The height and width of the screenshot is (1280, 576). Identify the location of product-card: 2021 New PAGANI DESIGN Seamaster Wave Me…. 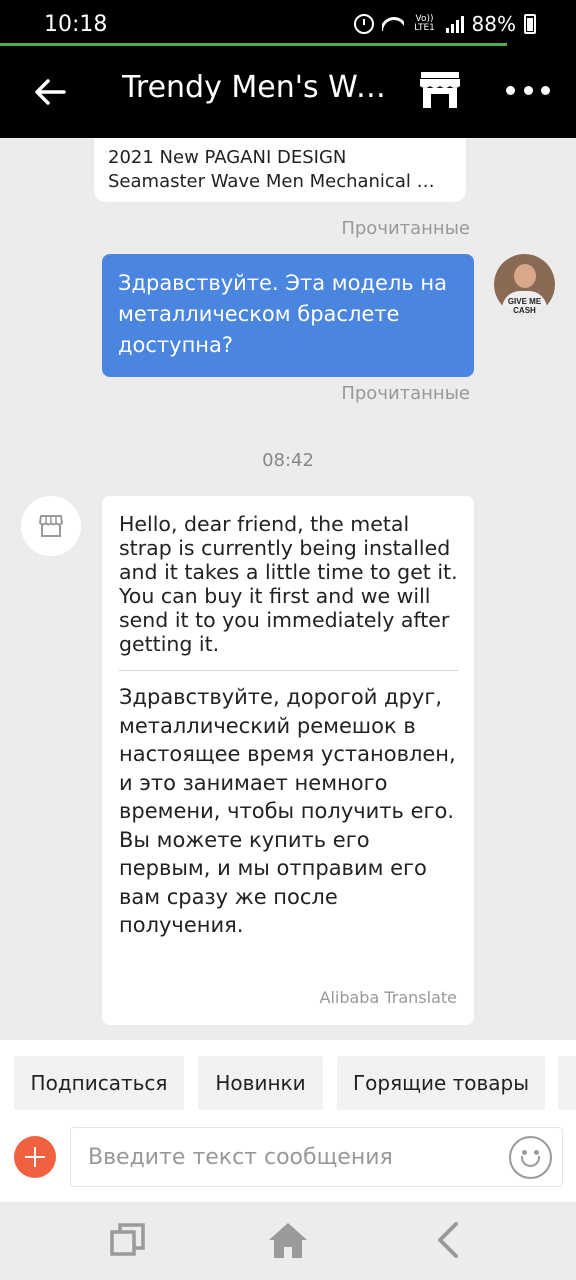
(280, 170).